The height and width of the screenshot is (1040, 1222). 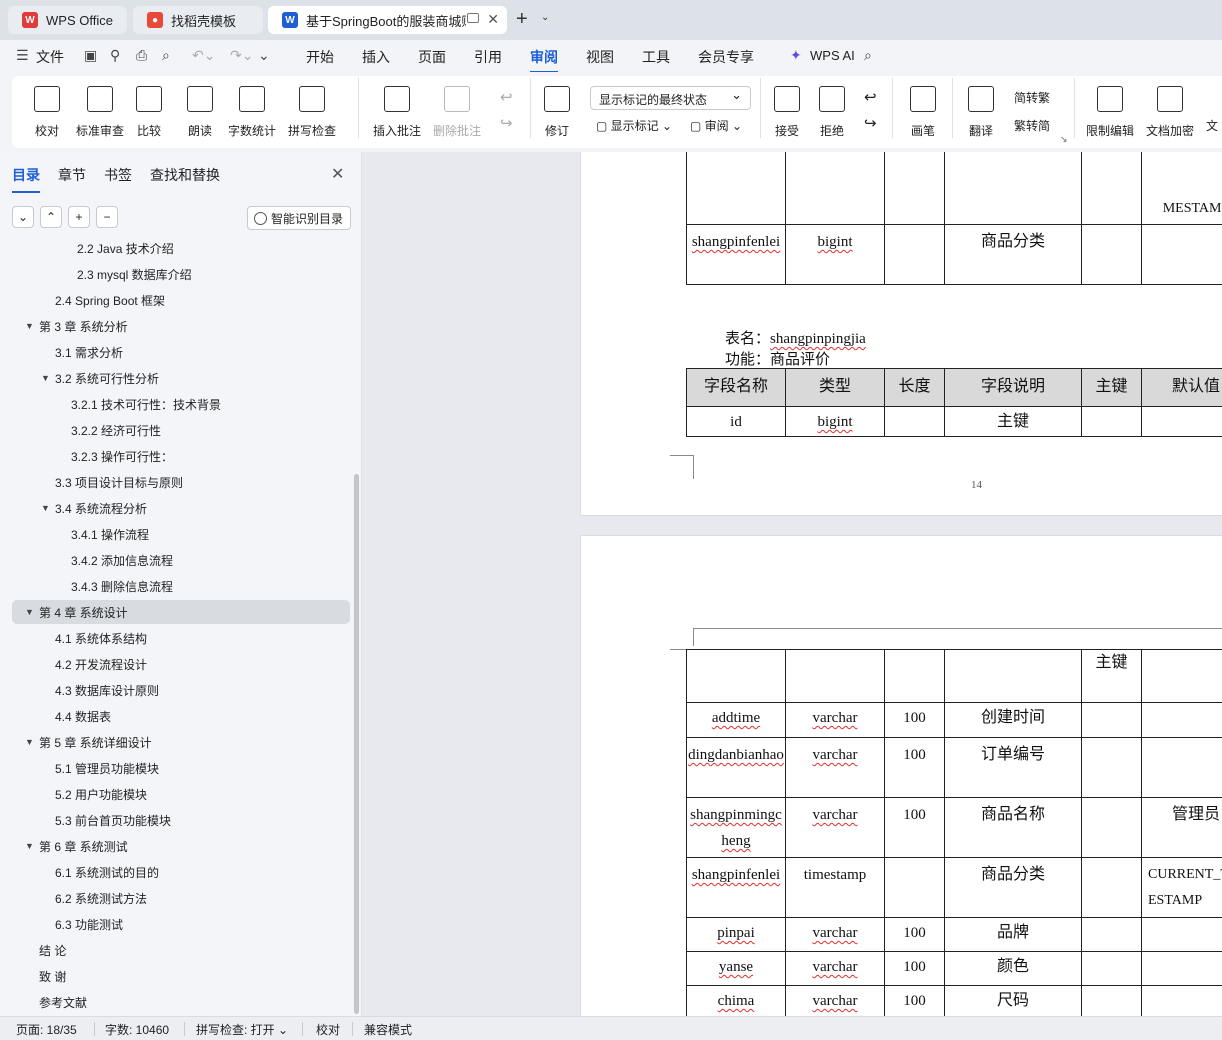 I want to click on encrypt-document-button: 文档加密, so click(x=1170, y=112).